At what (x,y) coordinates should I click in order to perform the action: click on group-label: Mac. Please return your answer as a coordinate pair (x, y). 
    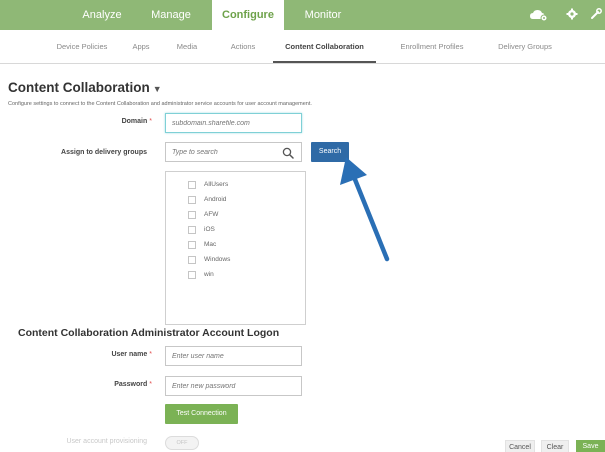
    Looking at the image, I should click on (210, 244).